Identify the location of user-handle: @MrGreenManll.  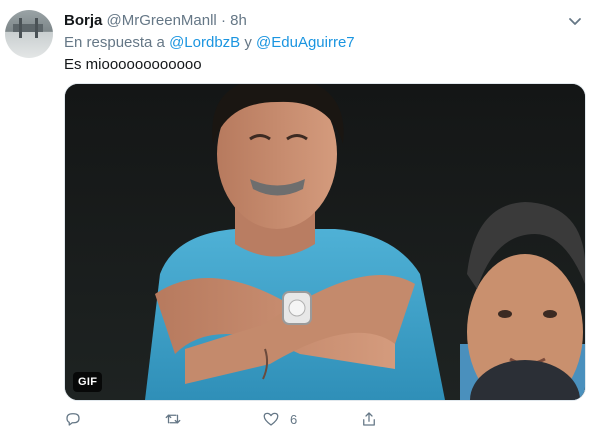
(162, 20).